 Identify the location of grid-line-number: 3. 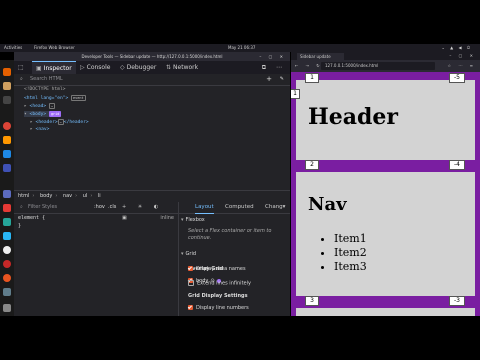
(312, 301).